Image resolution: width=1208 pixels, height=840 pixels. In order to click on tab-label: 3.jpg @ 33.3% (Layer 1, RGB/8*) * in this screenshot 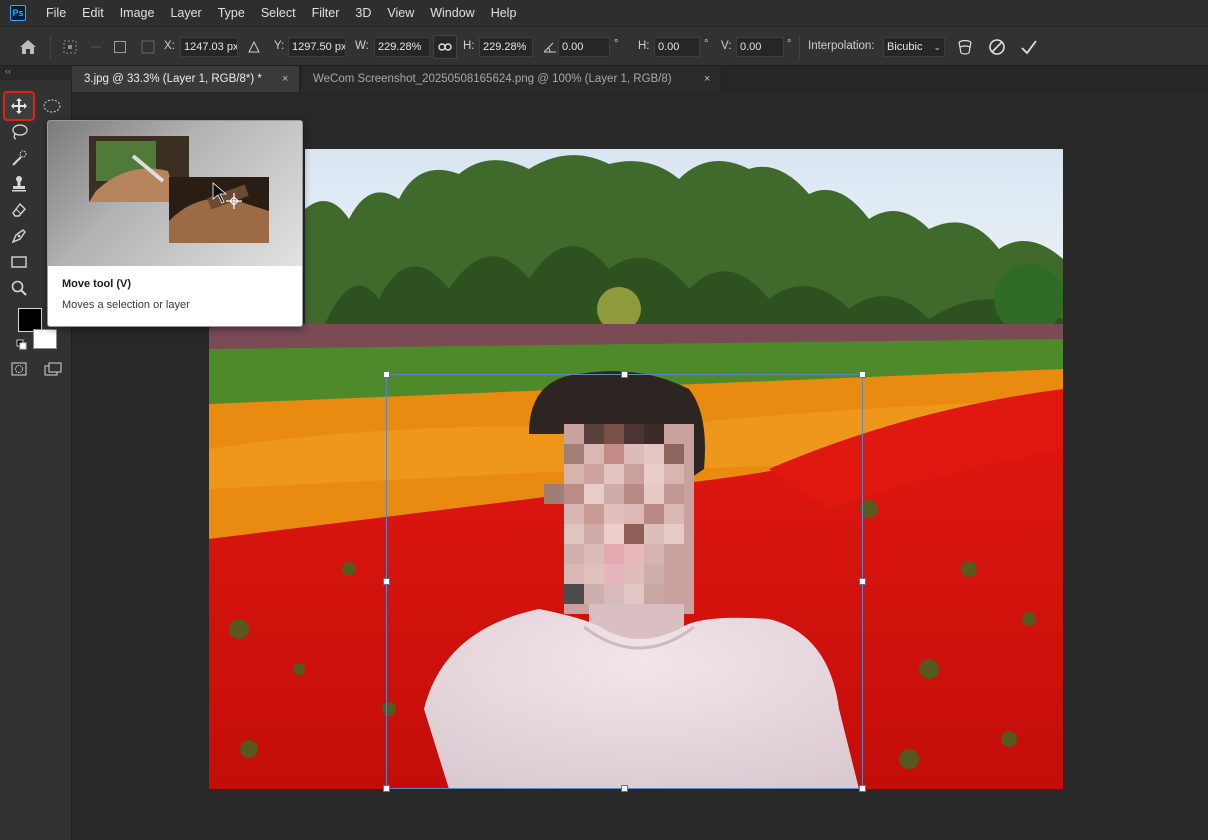, I will do `click(173, 79)`.